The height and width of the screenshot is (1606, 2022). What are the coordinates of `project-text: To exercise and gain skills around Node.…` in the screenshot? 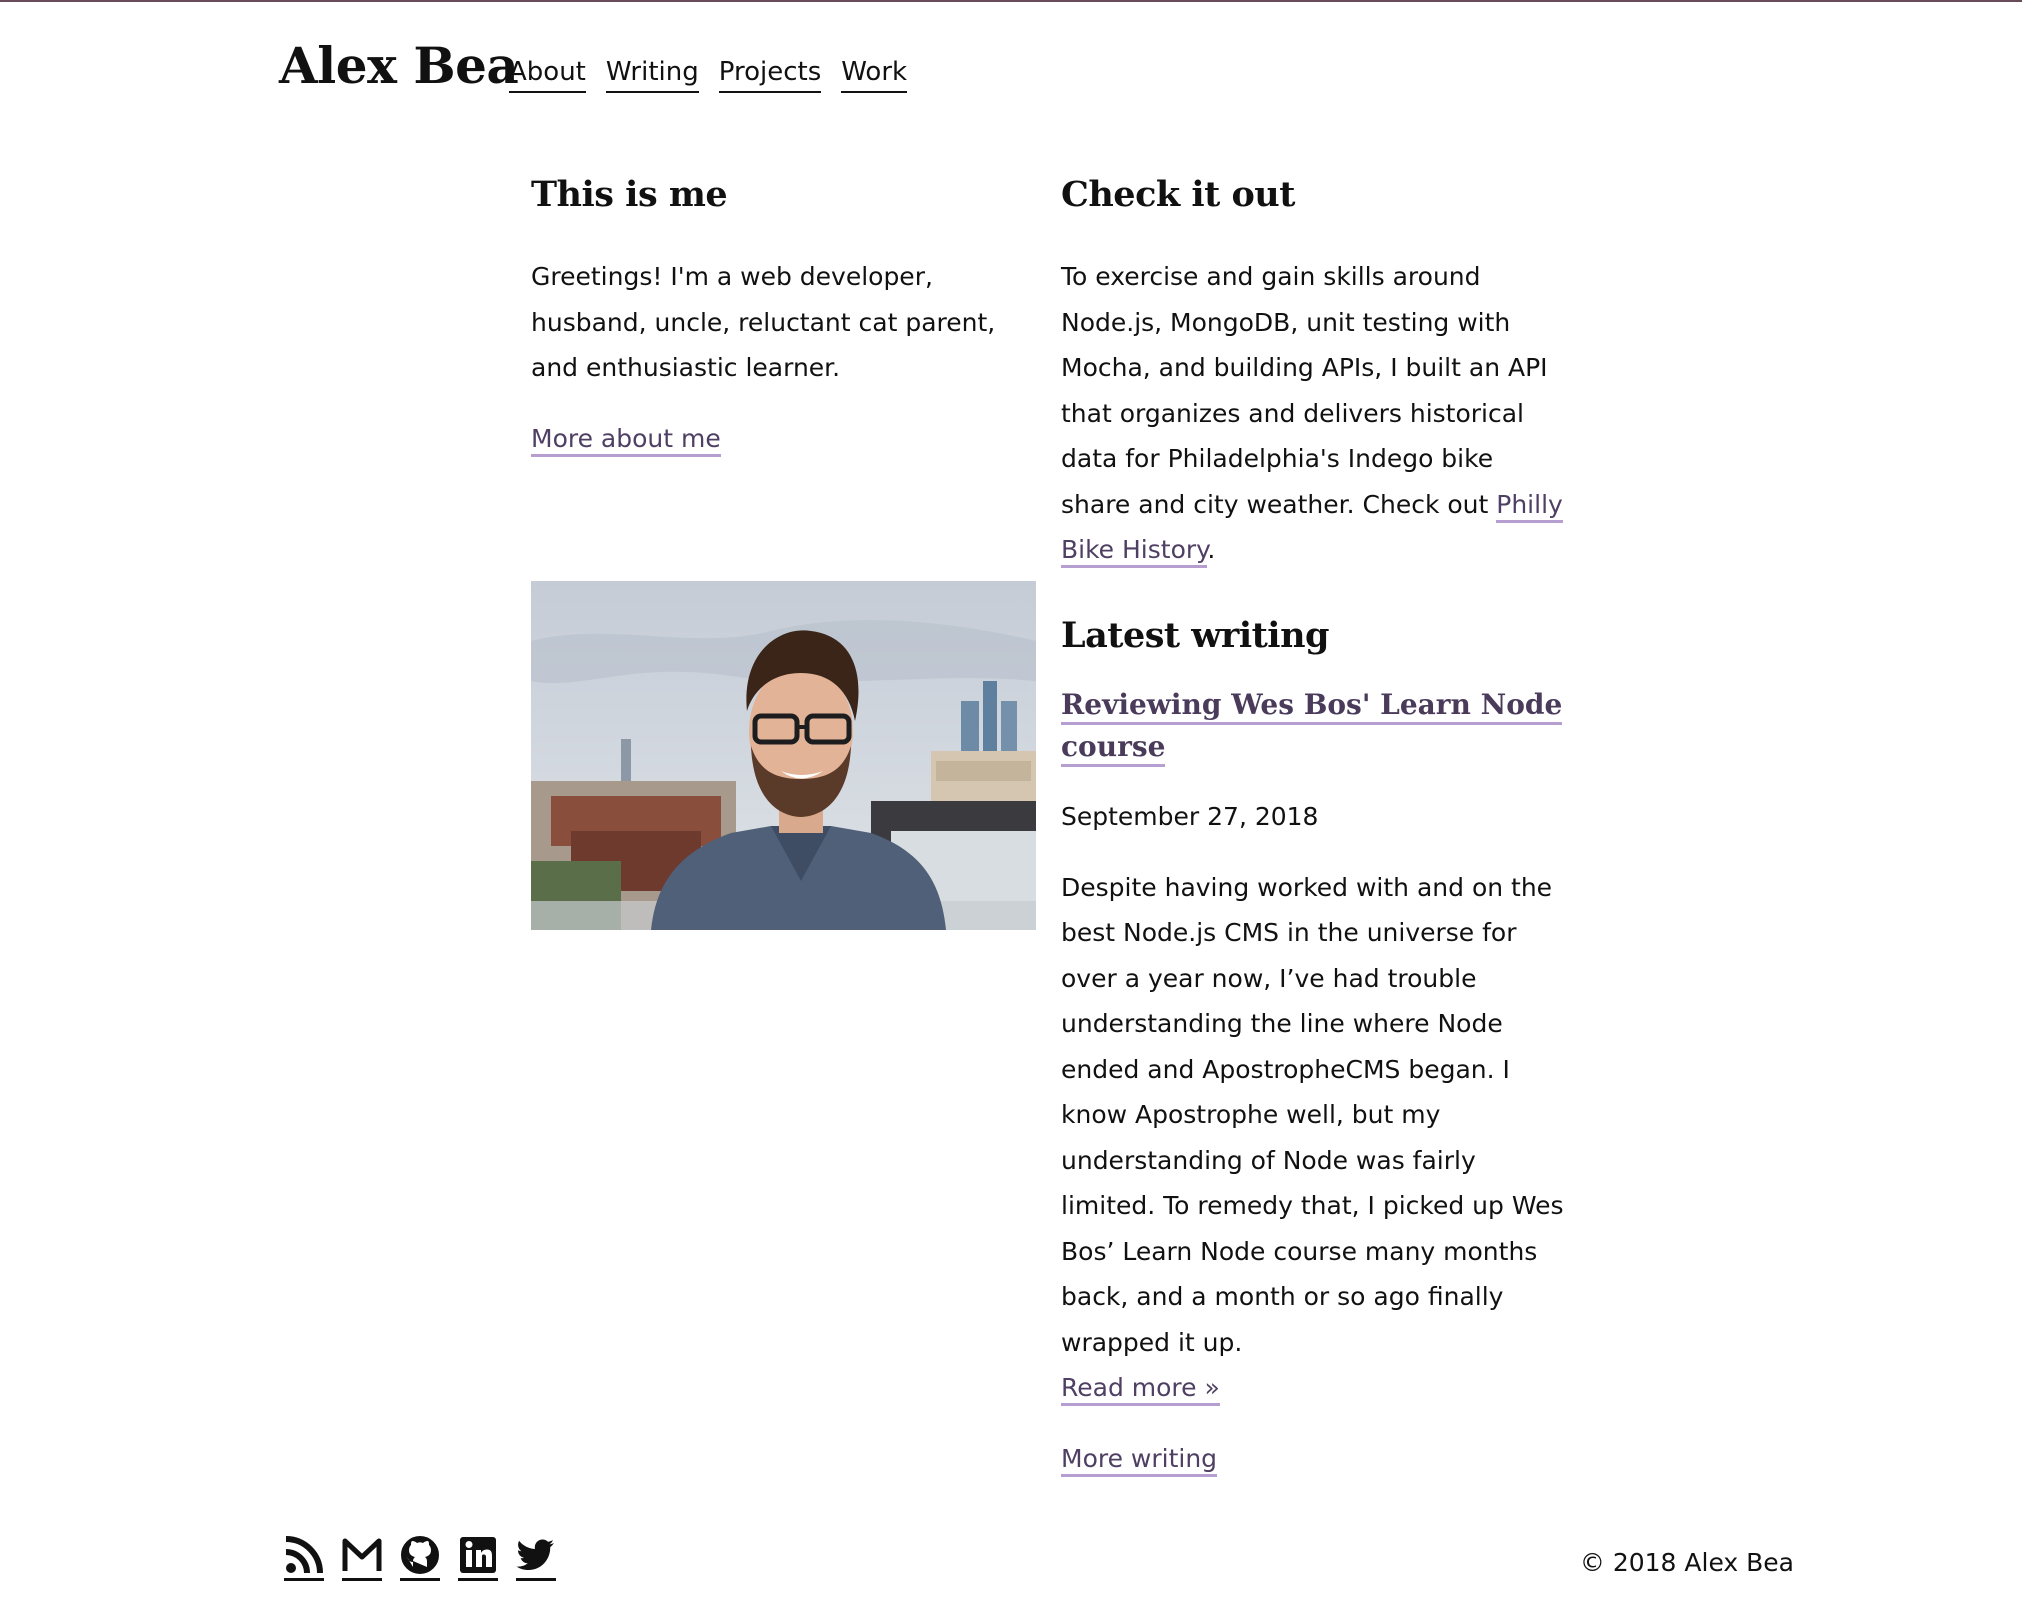 It's located at (1314, 413).